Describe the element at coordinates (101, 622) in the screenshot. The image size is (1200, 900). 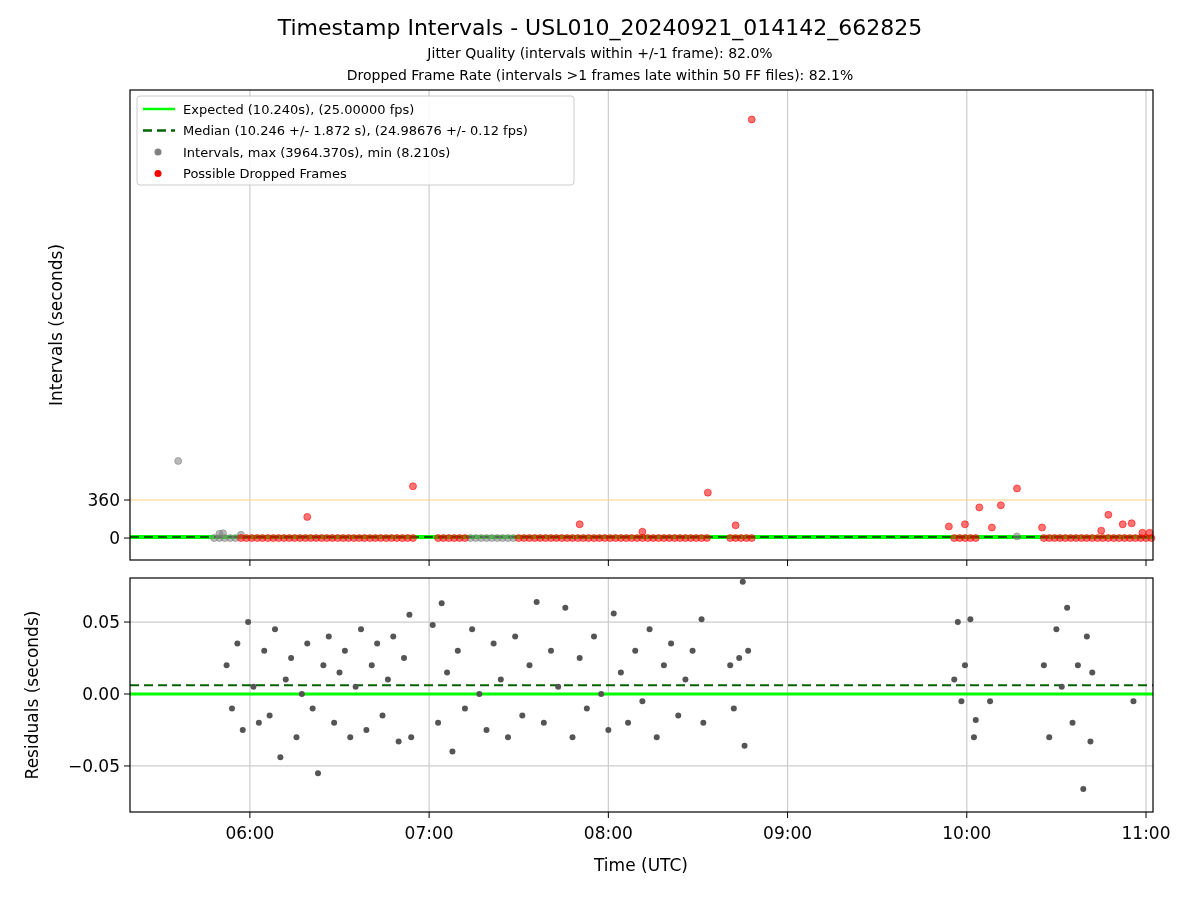
I see `tick-label: 0.05` at that location.